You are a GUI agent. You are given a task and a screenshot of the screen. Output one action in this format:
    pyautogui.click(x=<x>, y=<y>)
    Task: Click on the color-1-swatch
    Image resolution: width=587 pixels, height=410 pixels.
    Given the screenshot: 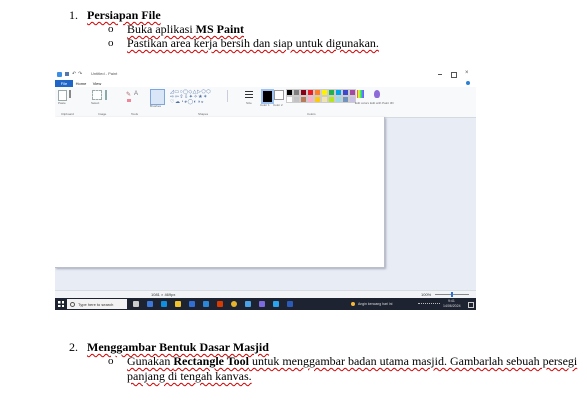 What is the action you would take?
    pyautogui.click(x=267, y=96)
    